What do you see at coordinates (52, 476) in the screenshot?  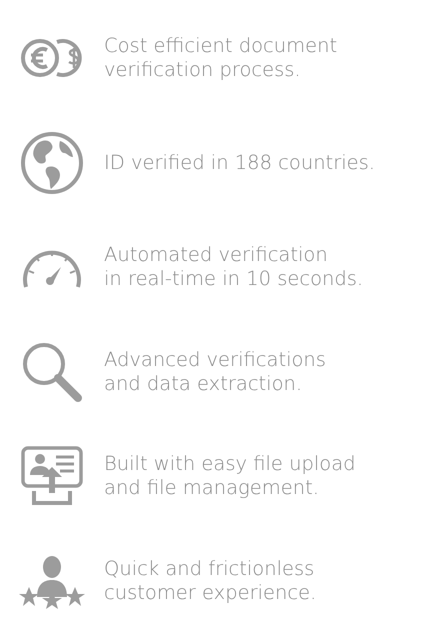 I see `id-card-upload-icon` at bounding box center [52, 476].